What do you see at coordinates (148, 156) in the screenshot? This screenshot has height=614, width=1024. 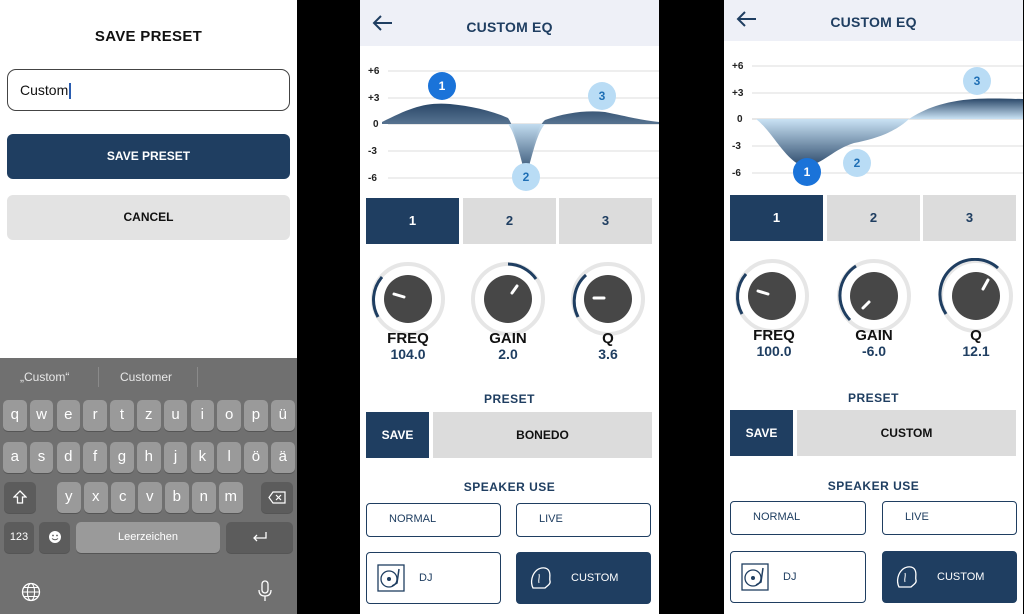 I see `save-preset-button: SAVE PRESET` at bounding box center [148, 156].